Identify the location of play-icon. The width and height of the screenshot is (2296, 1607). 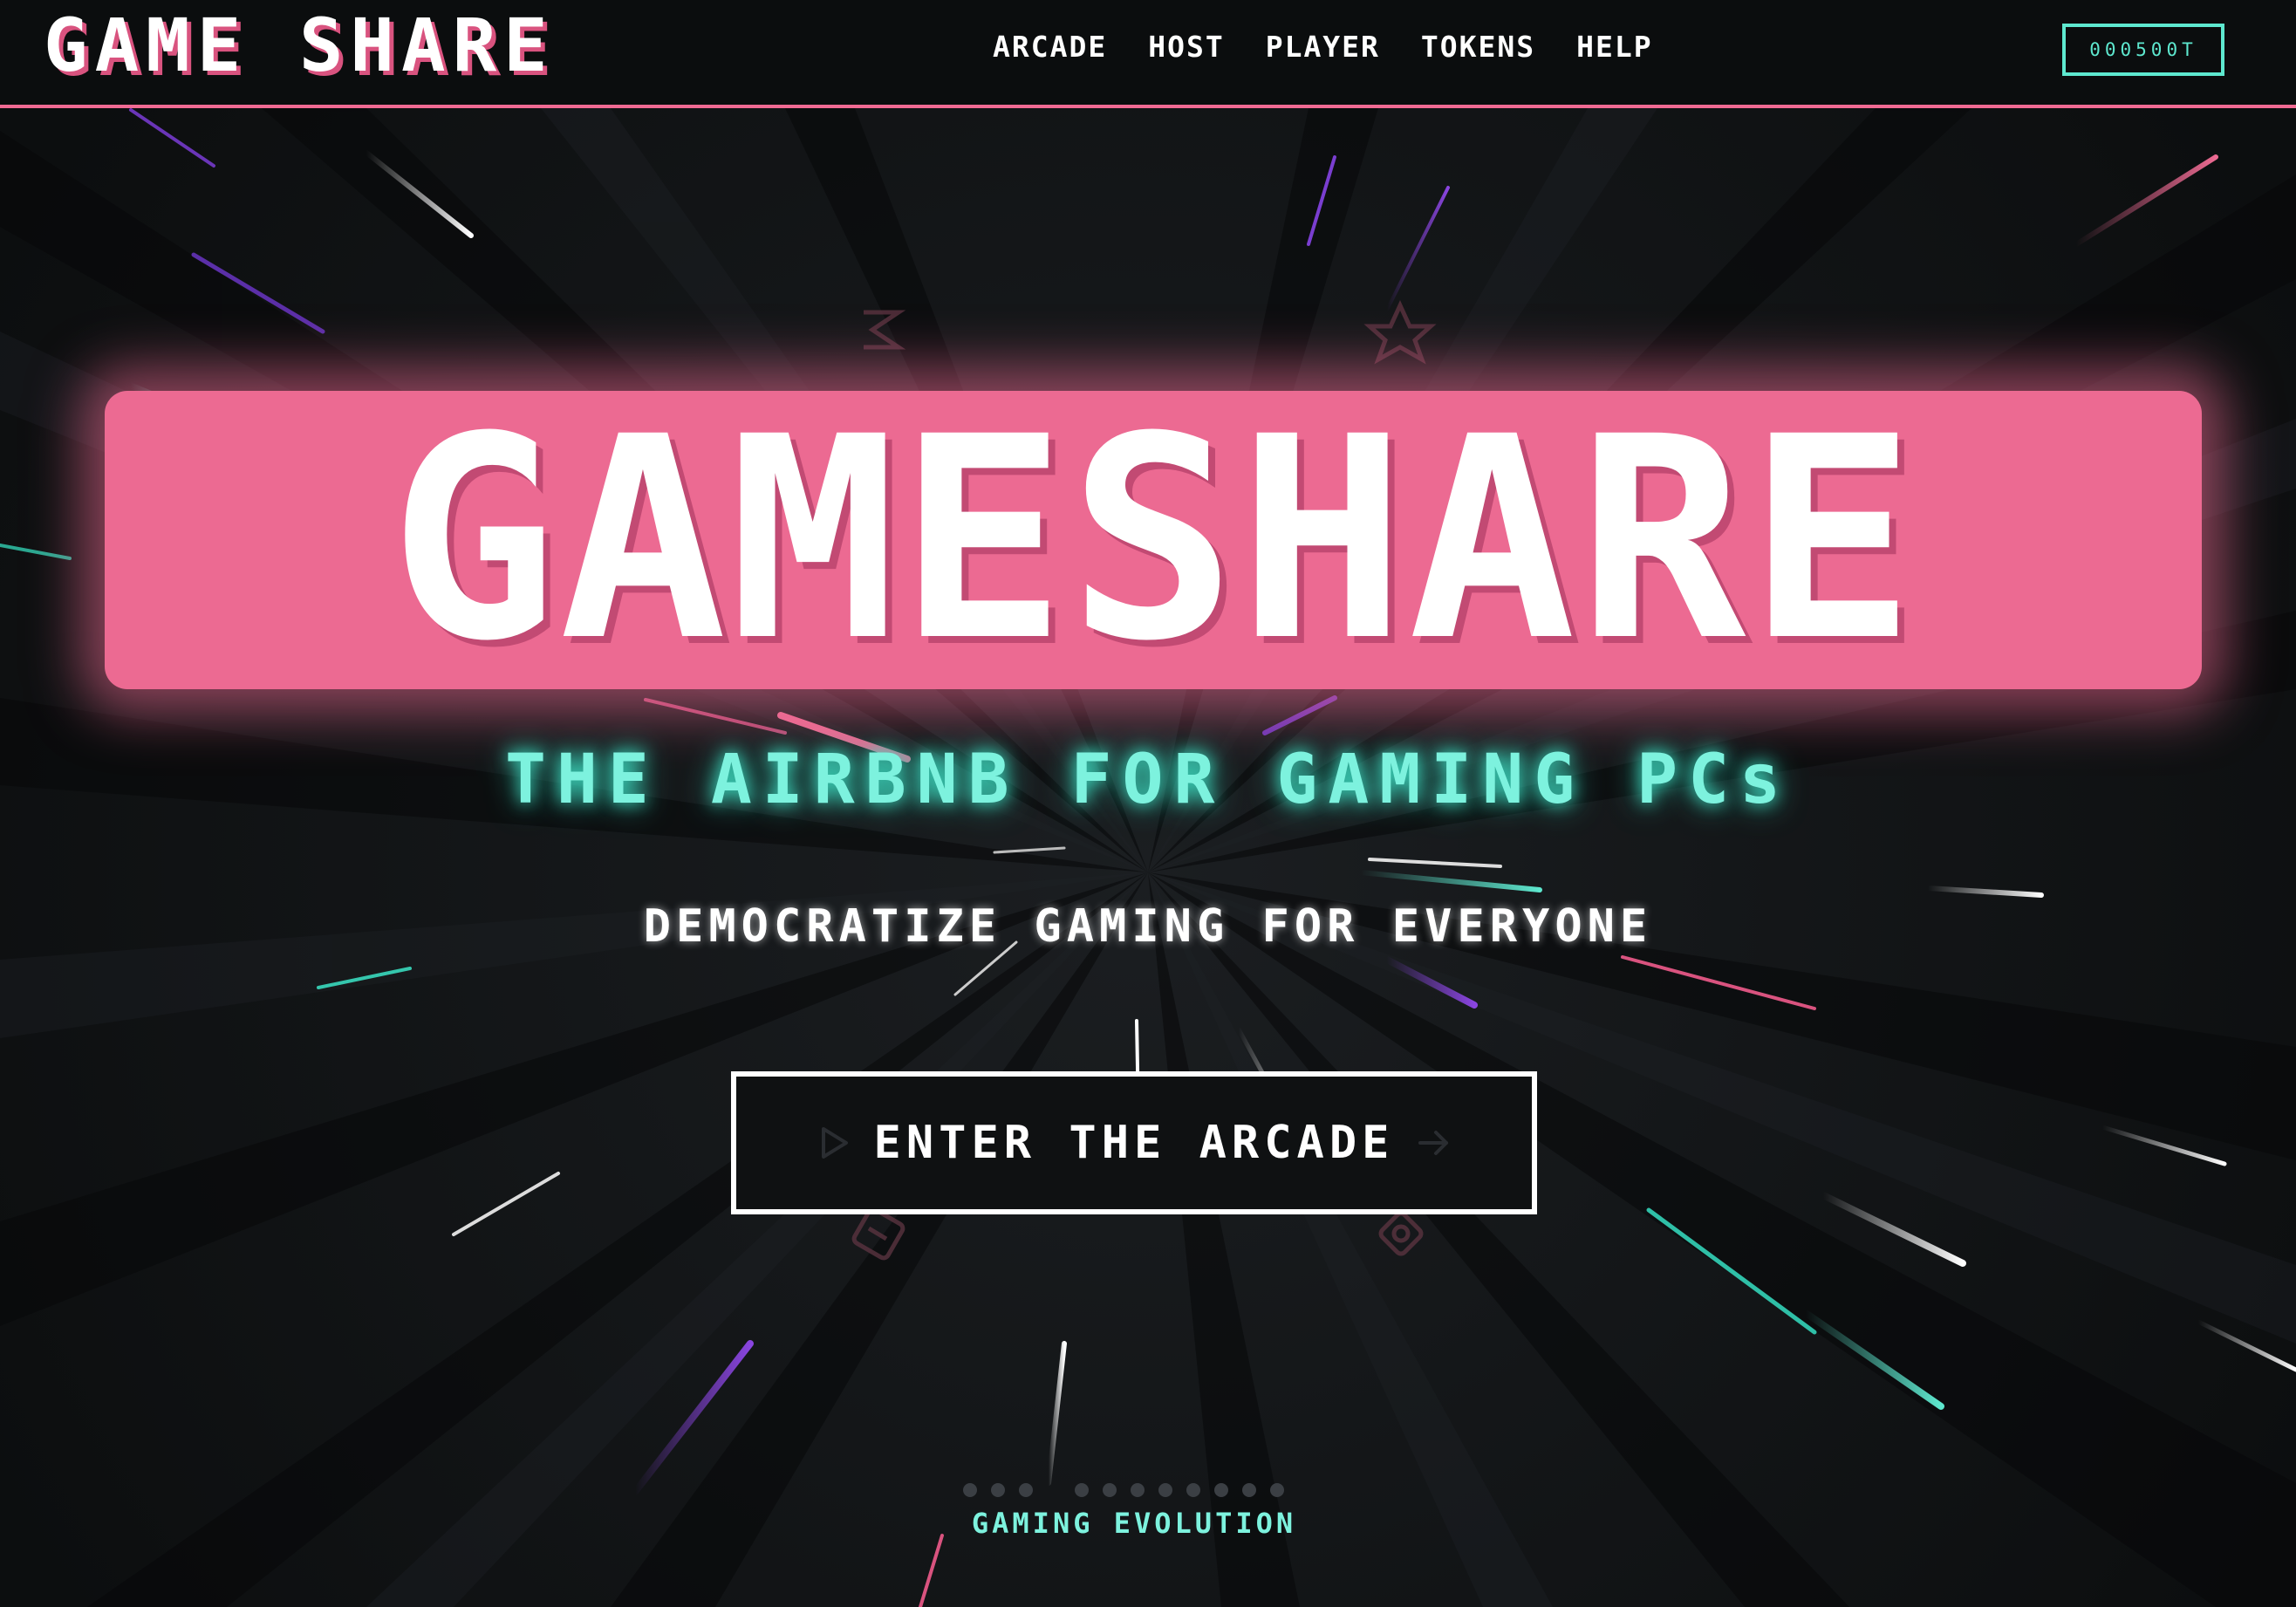
(834, 1143).